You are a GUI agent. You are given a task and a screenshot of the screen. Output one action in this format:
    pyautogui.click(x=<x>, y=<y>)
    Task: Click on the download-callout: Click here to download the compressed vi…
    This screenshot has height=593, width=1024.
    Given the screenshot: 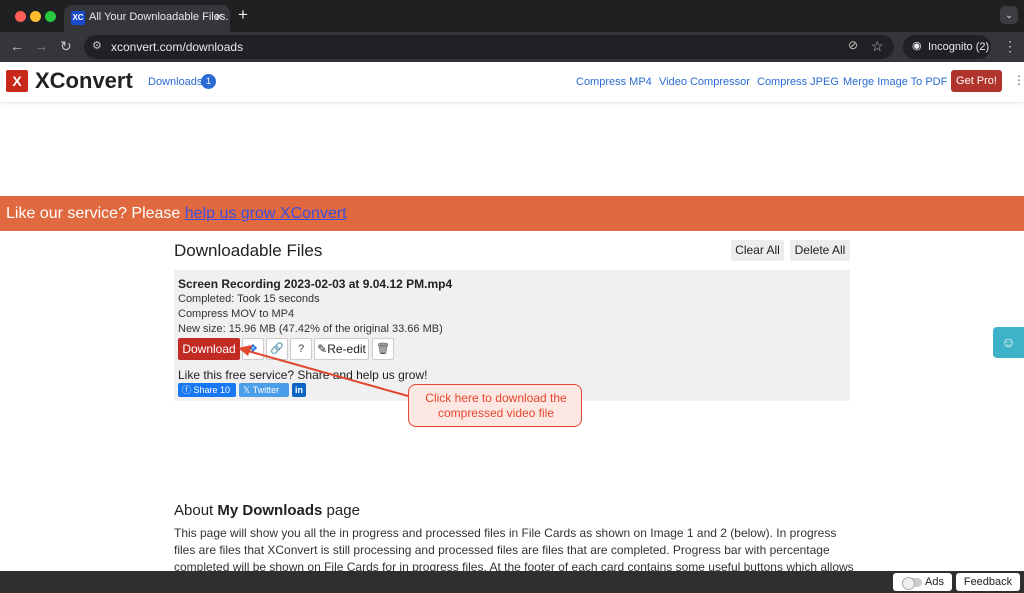 What is the action you would take?
    pyautogui.click(x=495, y=405)
    